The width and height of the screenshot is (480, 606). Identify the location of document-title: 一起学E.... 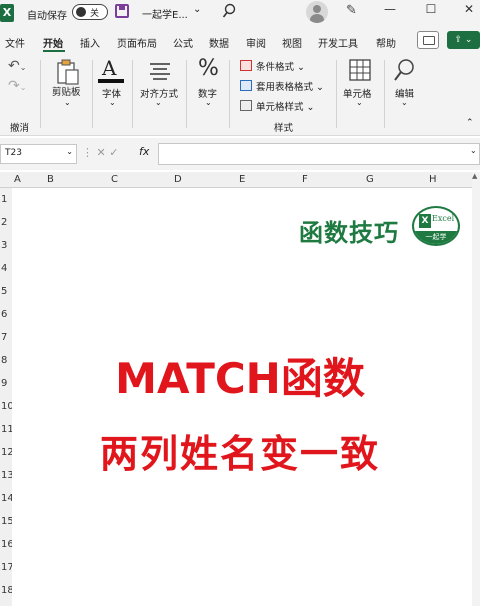
(165, 13).